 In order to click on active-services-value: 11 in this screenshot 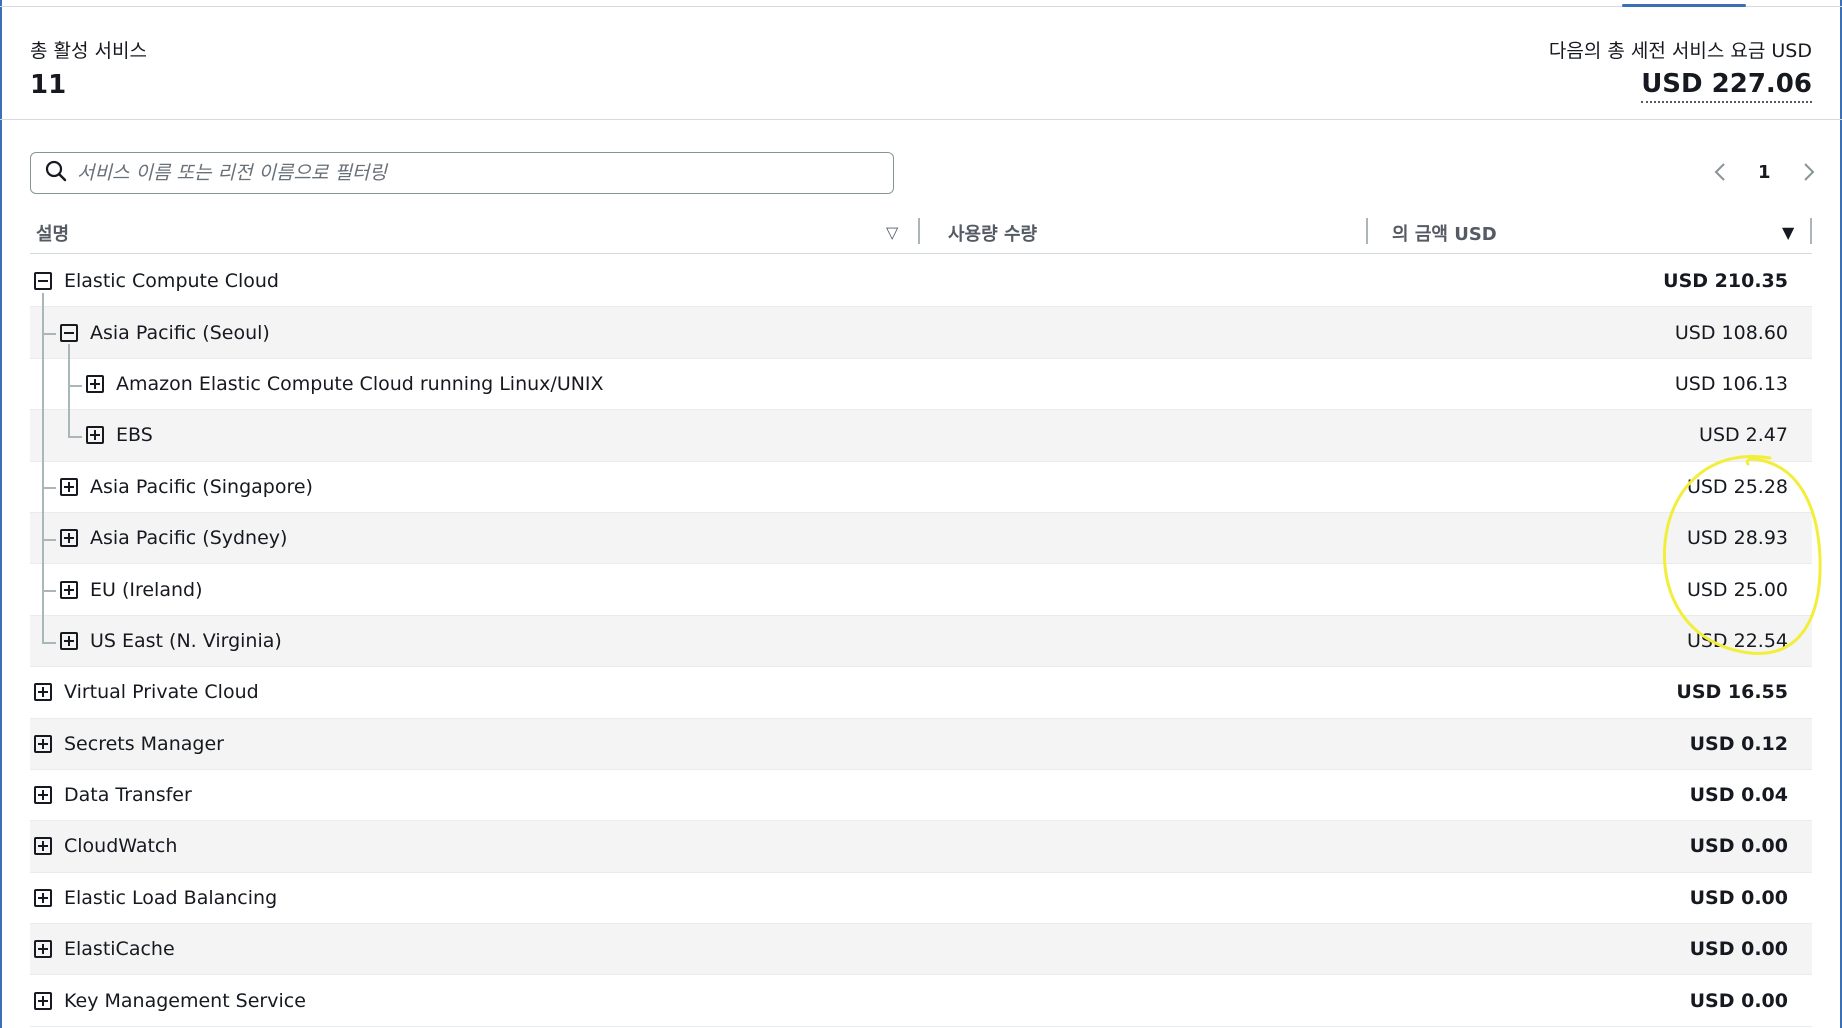, I will do `click(48, 85)`.